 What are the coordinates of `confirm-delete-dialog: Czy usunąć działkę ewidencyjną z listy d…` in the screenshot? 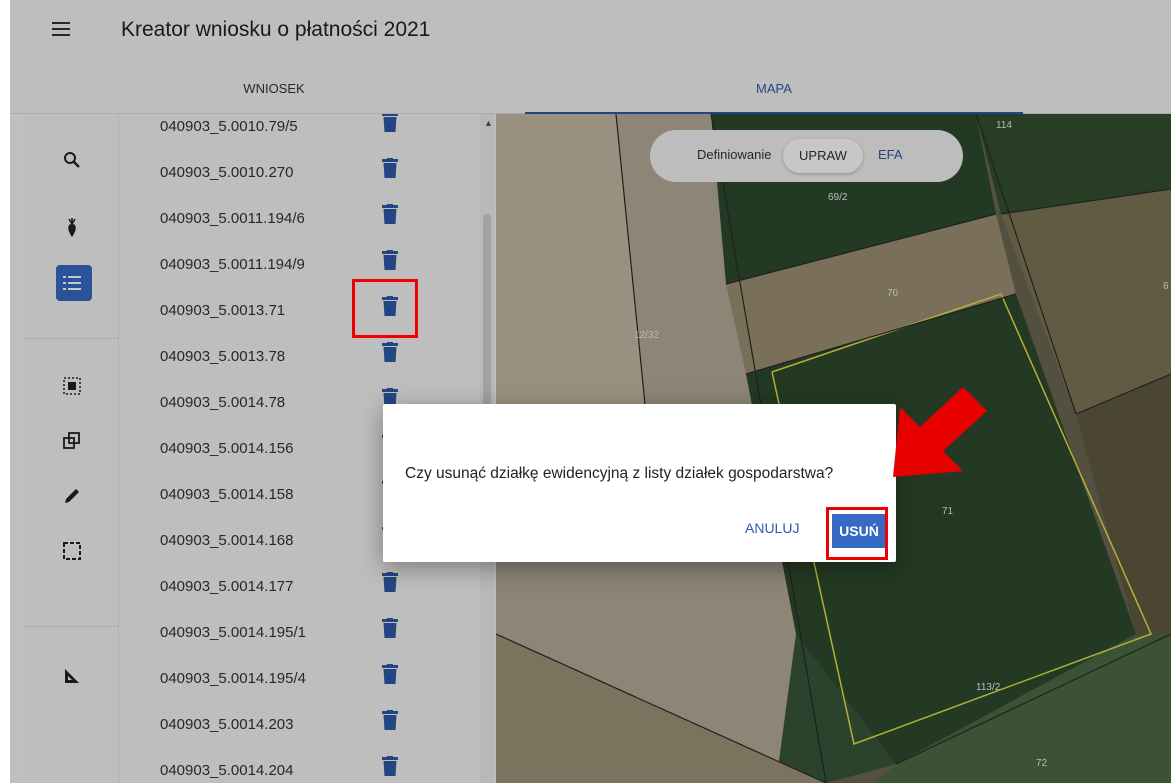 It's located at (639, 483).